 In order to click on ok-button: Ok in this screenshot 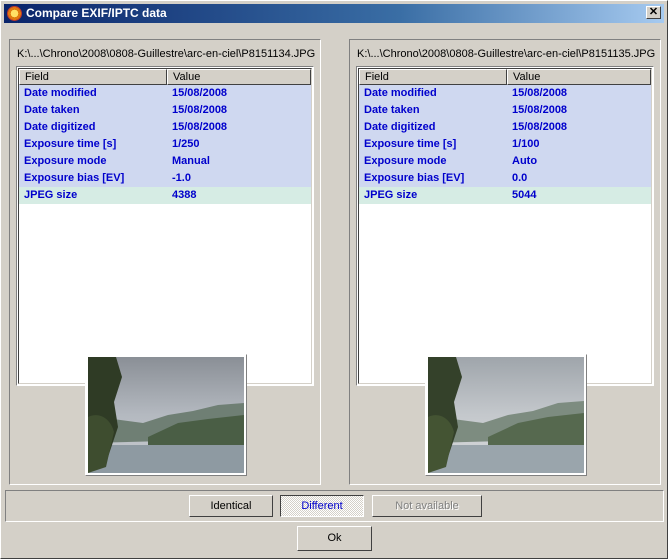, I will do `click(334, 538)`.